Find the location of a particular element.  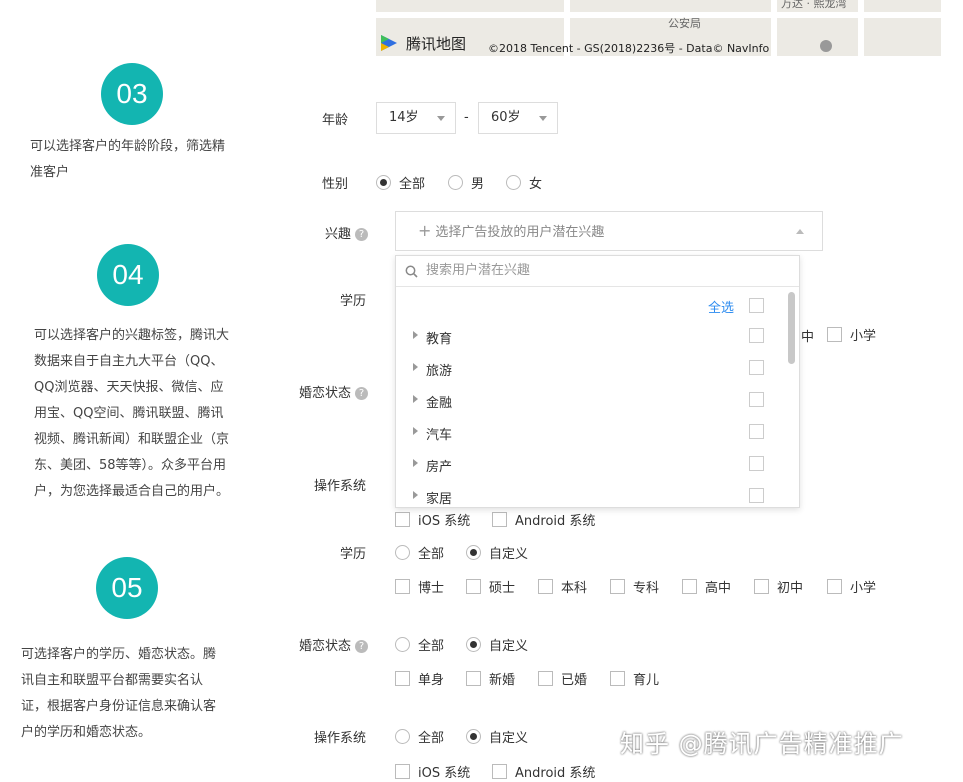

marital-label: 婚恋状态? is located at coordinates (322, 644).